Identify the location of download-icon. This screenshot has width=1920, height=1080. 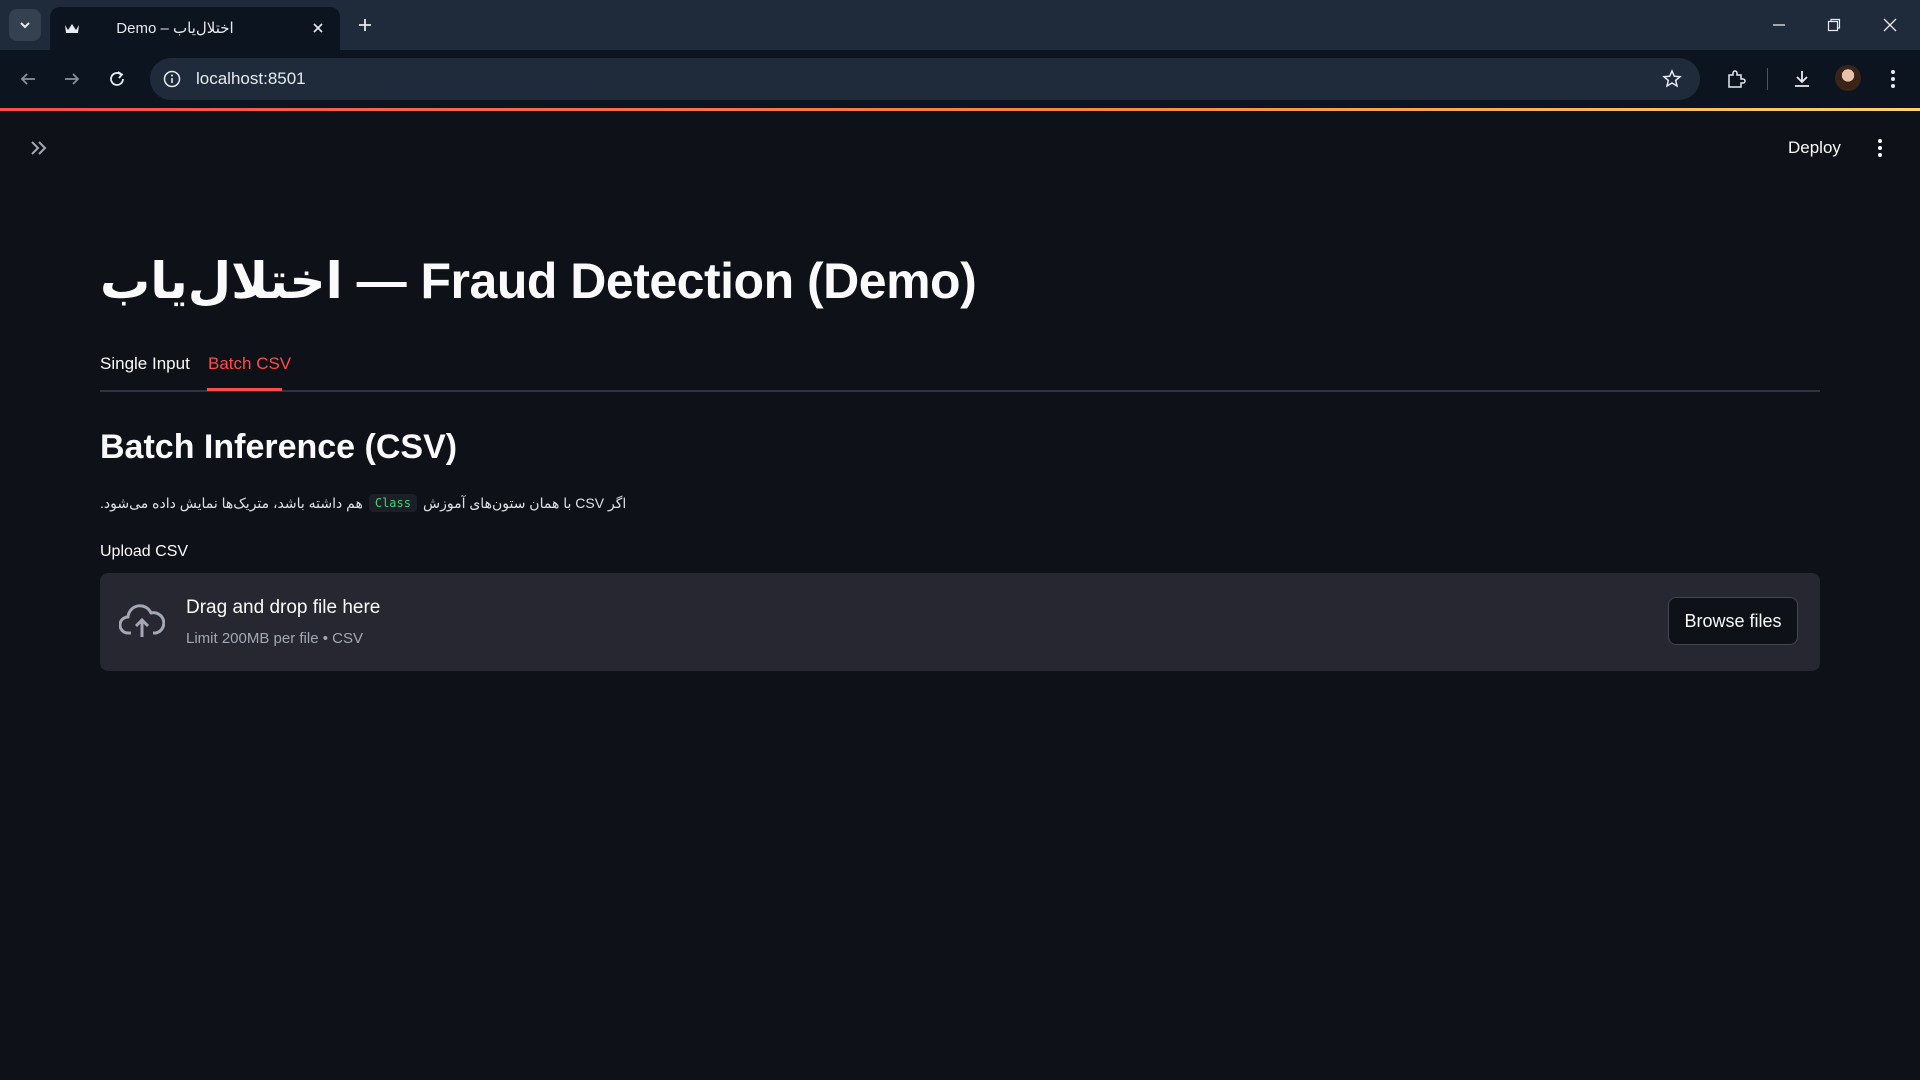
(1802, 79).